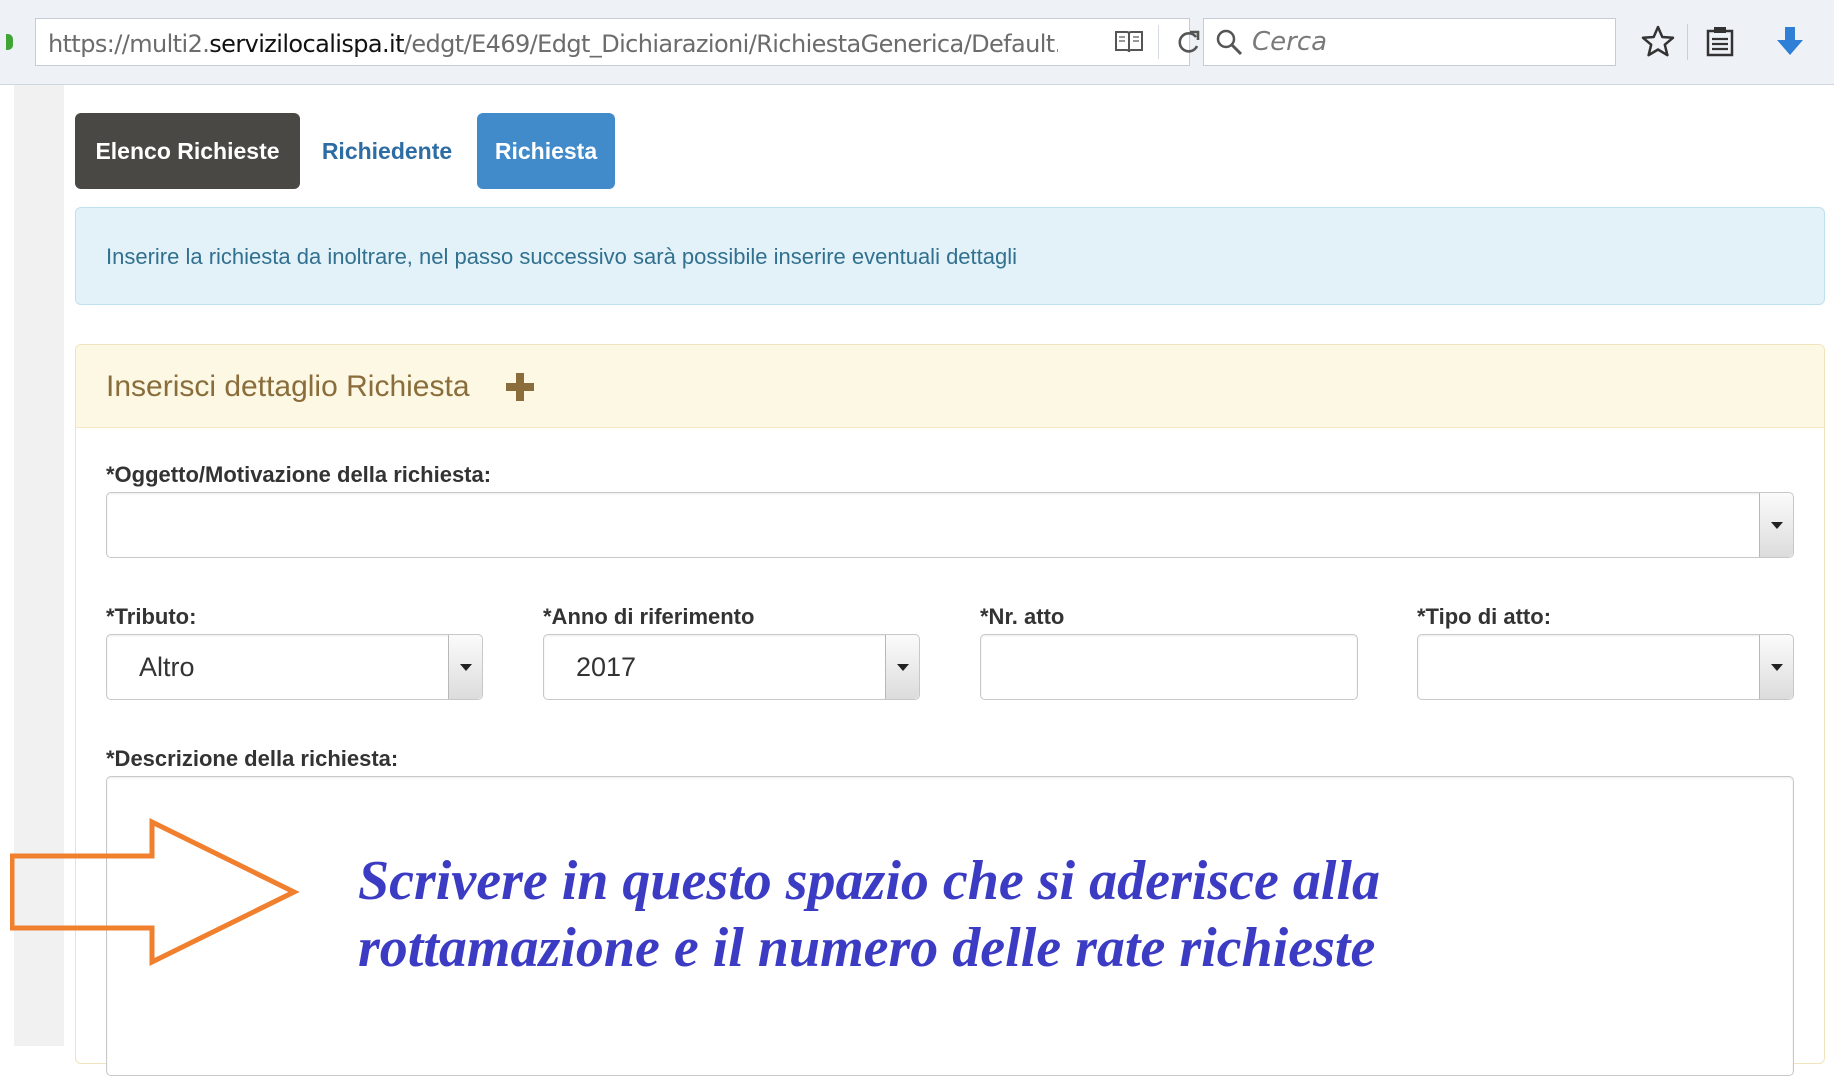 This screenshot has height=1076, width=1834. Describe the element at coordinates (306, 44) in the screenshot. I see `url-host: servizilocalispa.it` at that location.